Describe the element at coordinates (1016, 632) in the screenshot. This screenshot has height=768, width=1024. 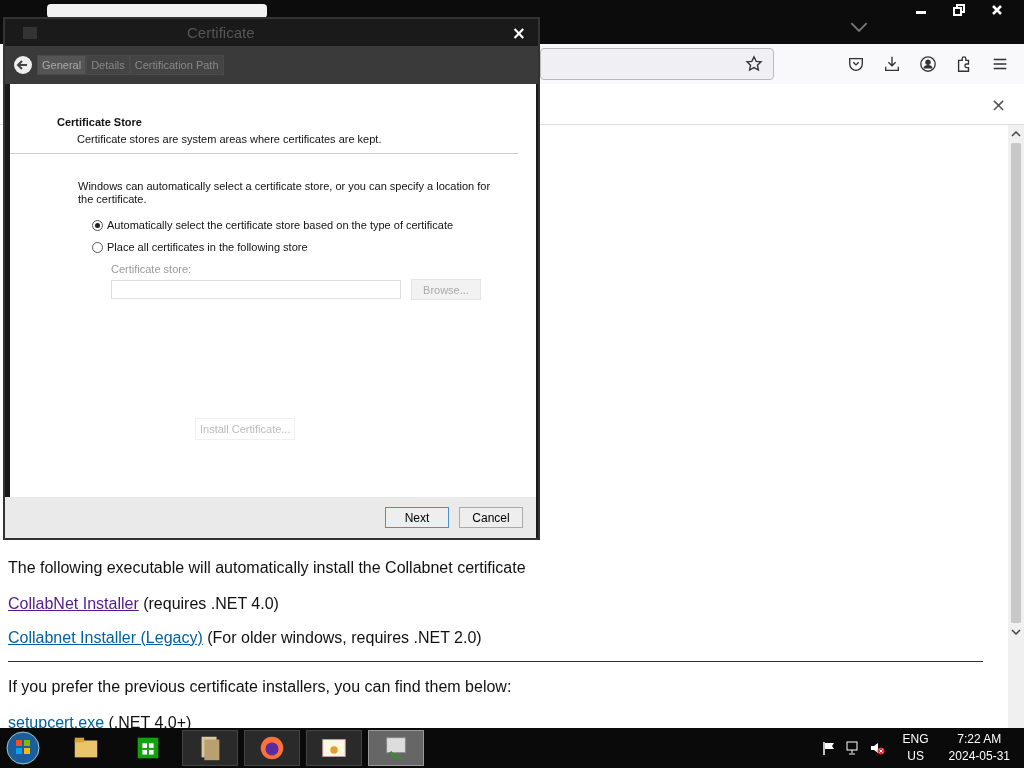
I see `scroll-down-icon` at that location.